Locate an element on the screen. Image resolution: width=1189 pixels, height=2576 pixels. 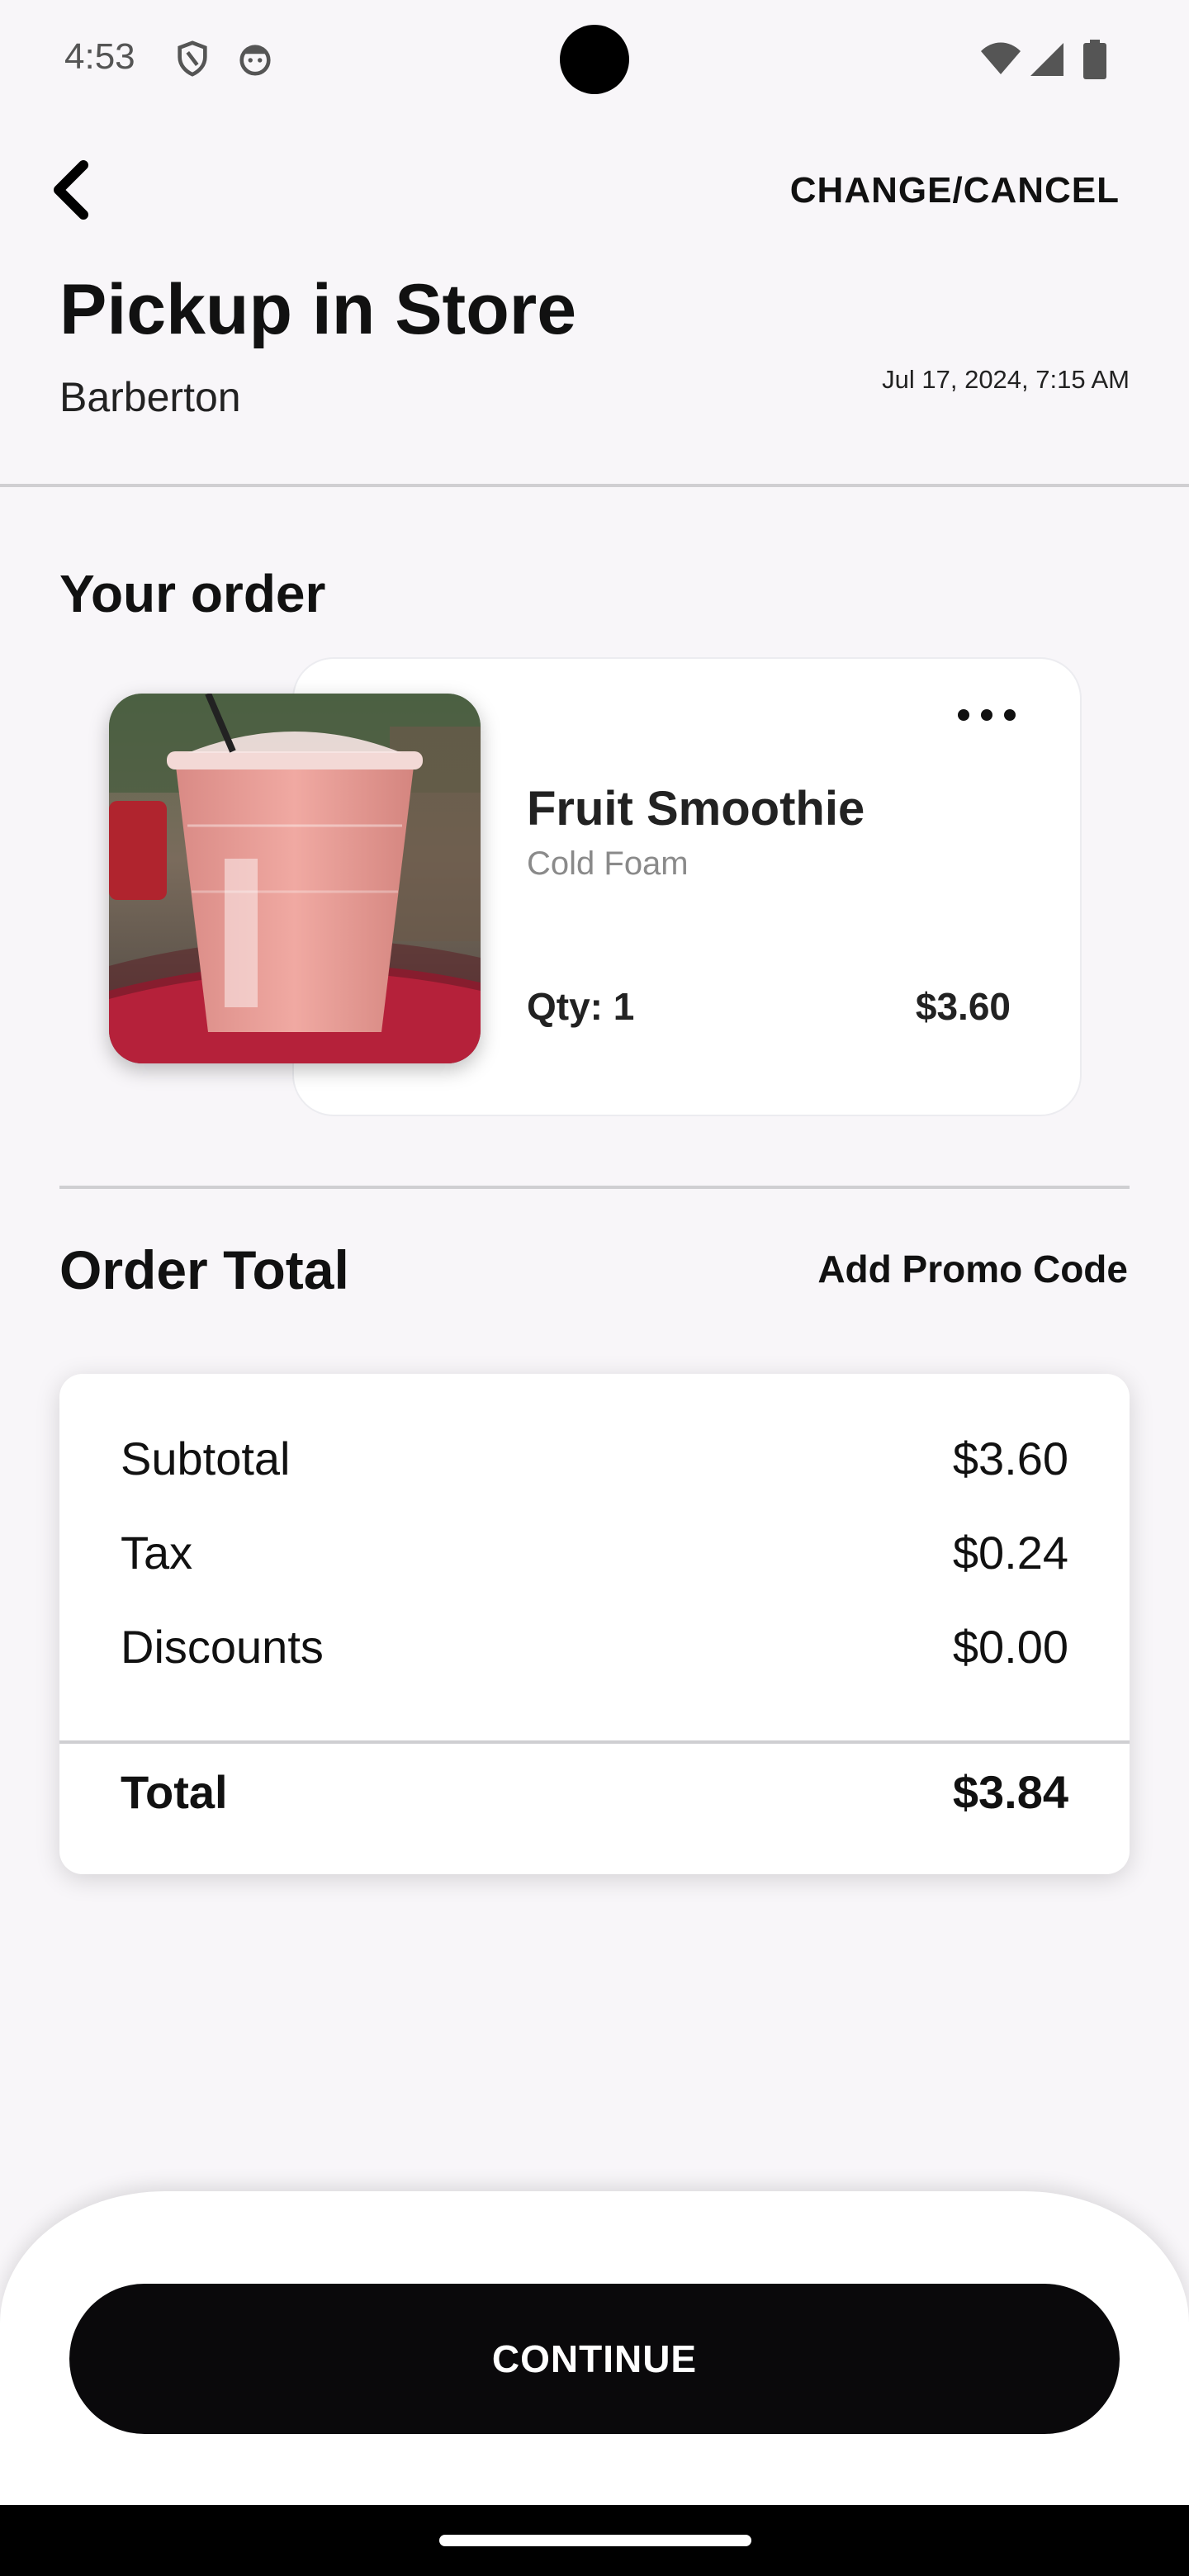
discounts-label: Discounts is located at coordinates (222, 1647).